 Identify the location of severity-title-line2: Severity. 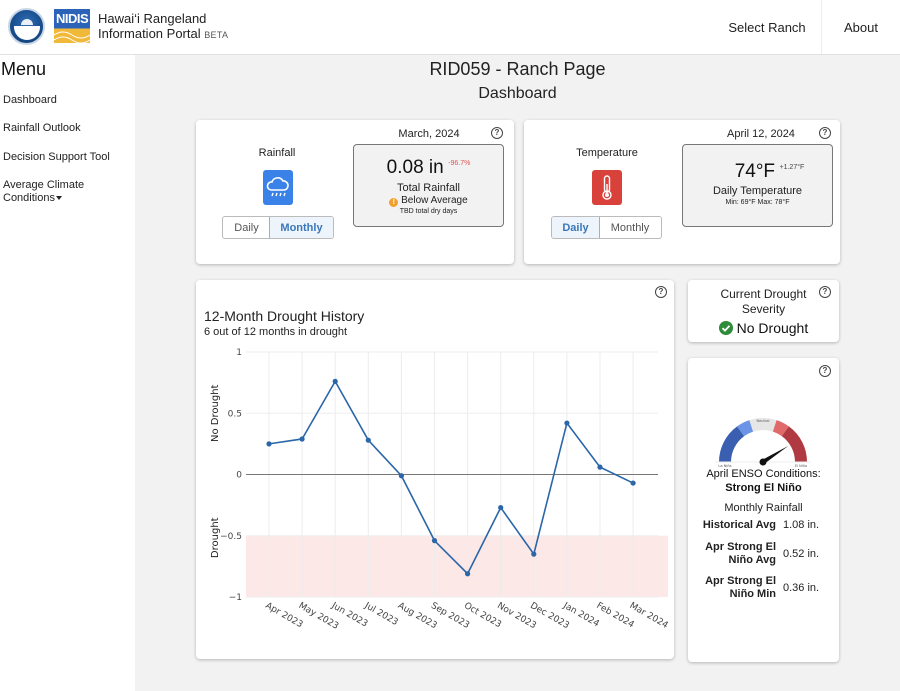
(763, 309).